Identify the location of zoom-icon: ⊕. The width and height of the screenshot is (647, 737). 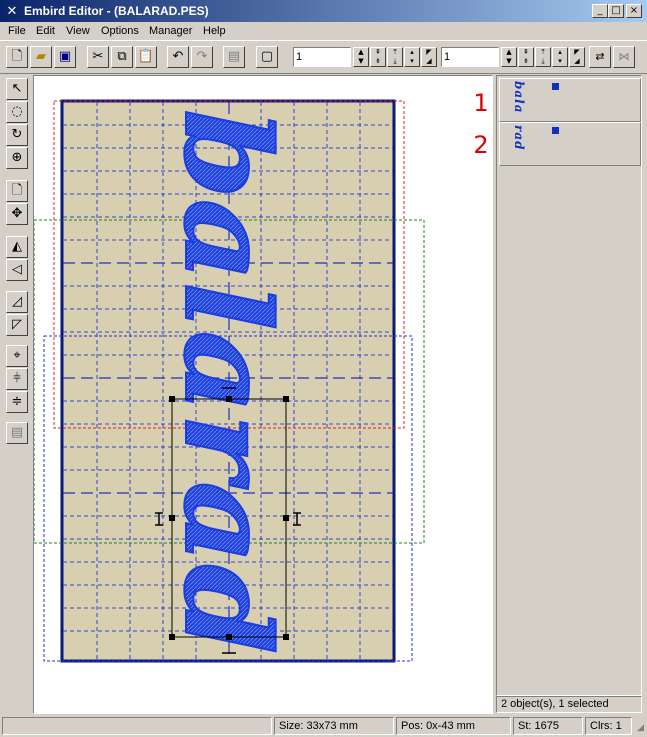
(17, 157).